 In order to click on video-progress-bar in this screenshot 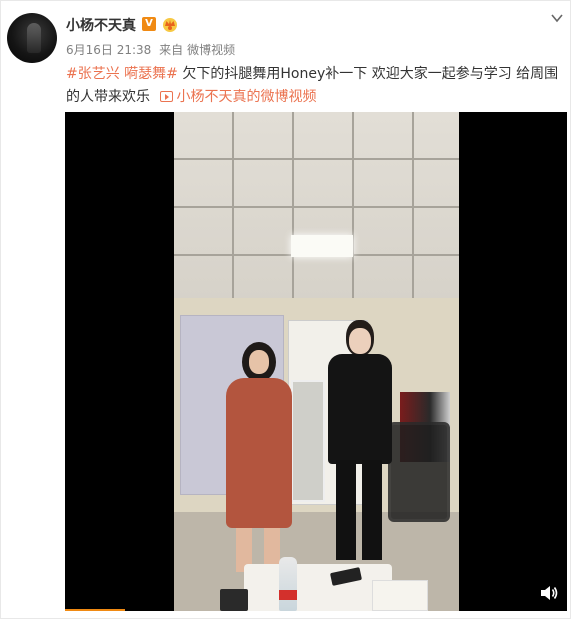, I will do `click(95, 610)`.